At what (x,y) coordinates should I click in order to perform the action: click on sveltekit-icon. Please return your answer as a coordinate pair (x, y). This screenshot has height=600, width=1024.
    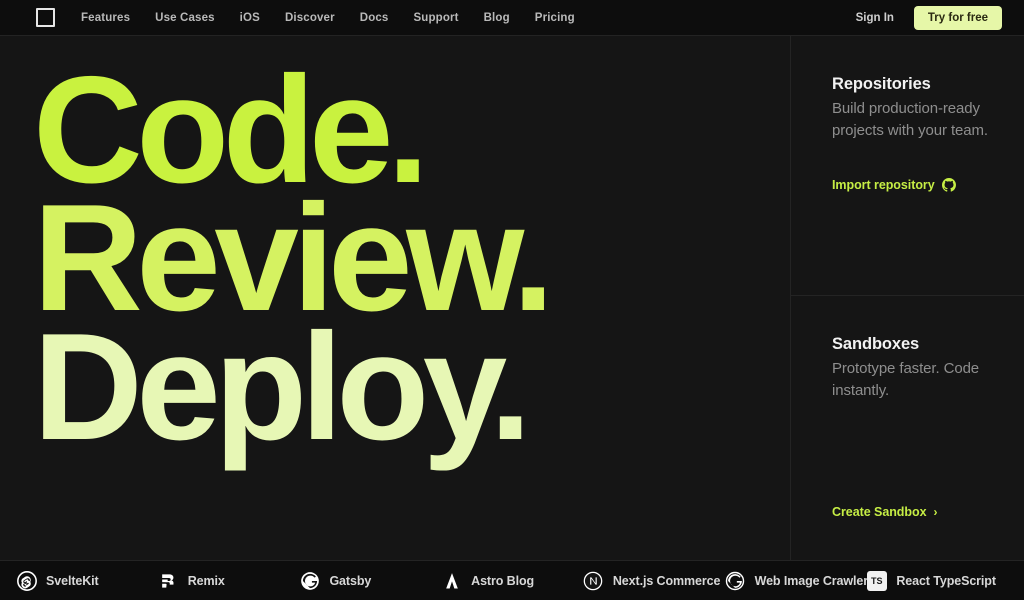
    Looking at the image, I should click on (26, 580).